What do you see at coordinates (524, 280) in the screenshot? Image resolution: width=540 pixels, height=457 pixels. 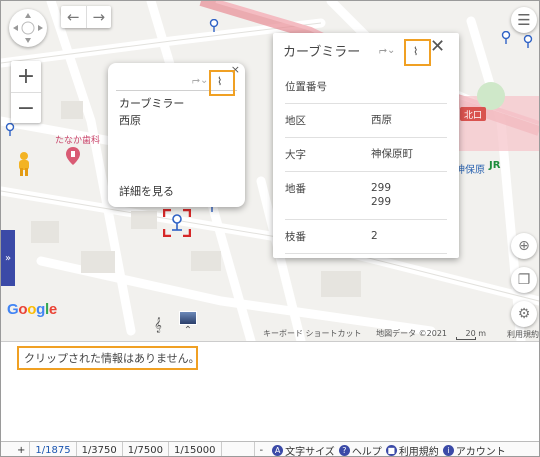 I see `layers-icon: ❐` at bounding box center [524, 280].